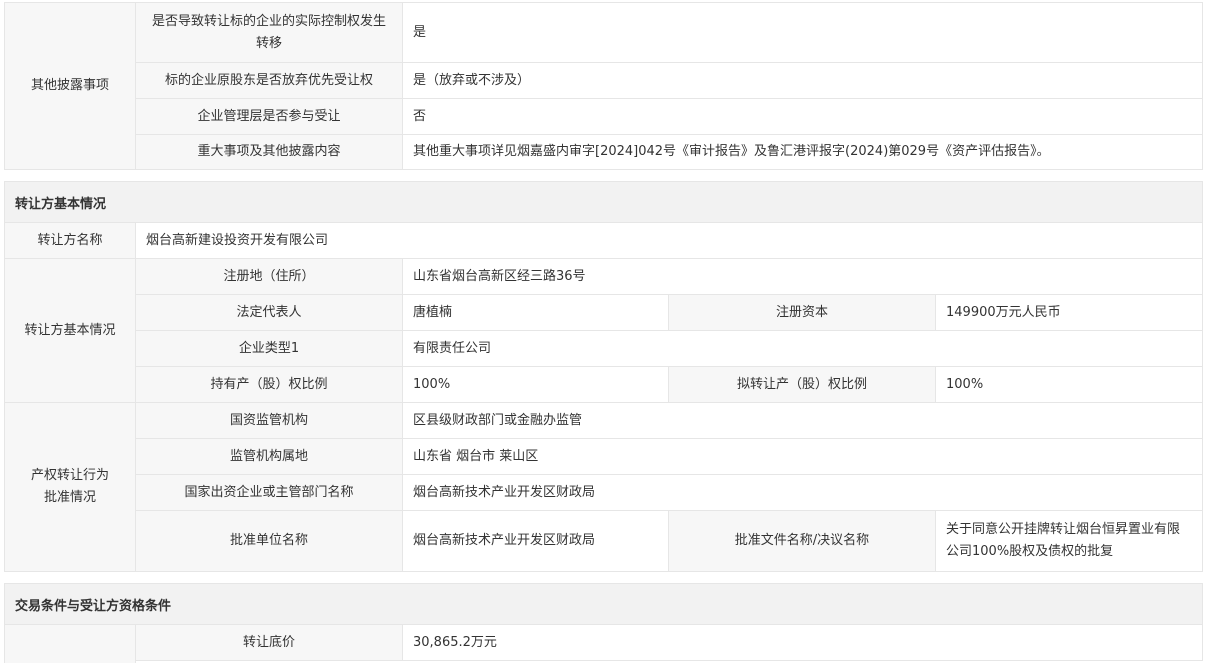  What do you see at coordinates (70, 330) in the screenshot?
I see `transferor-basic-group-label: 转让方基本情况` at bounding box center [70, 330].